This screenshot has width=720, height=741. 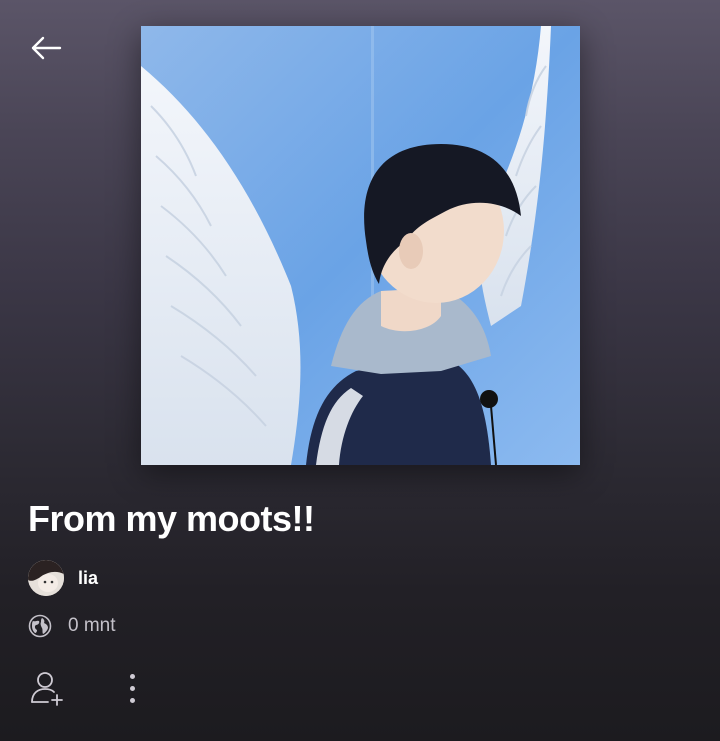 What do you see at coordinates (46, 578) in the screenshot?
I see `avatar` at bounding box center [46, 578].